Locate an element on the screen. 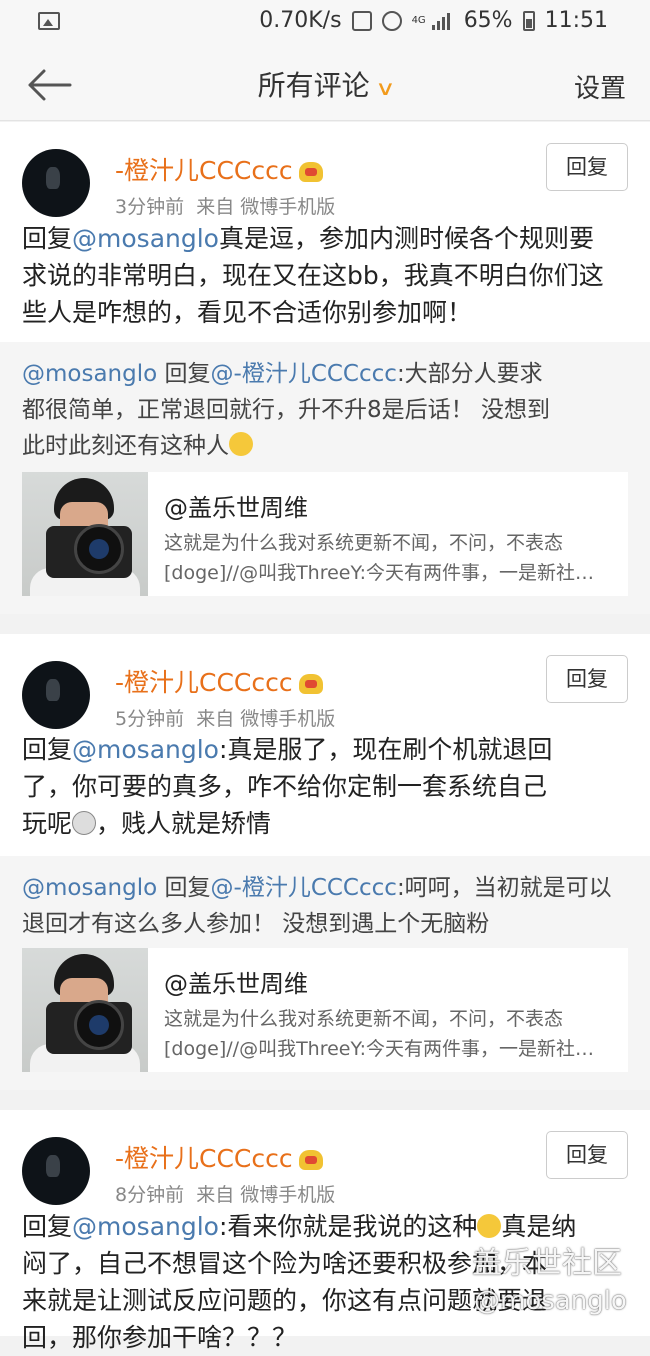  status-right: 0.70K/s 4G 65% 11:51 is located at coordinates (433, 20).